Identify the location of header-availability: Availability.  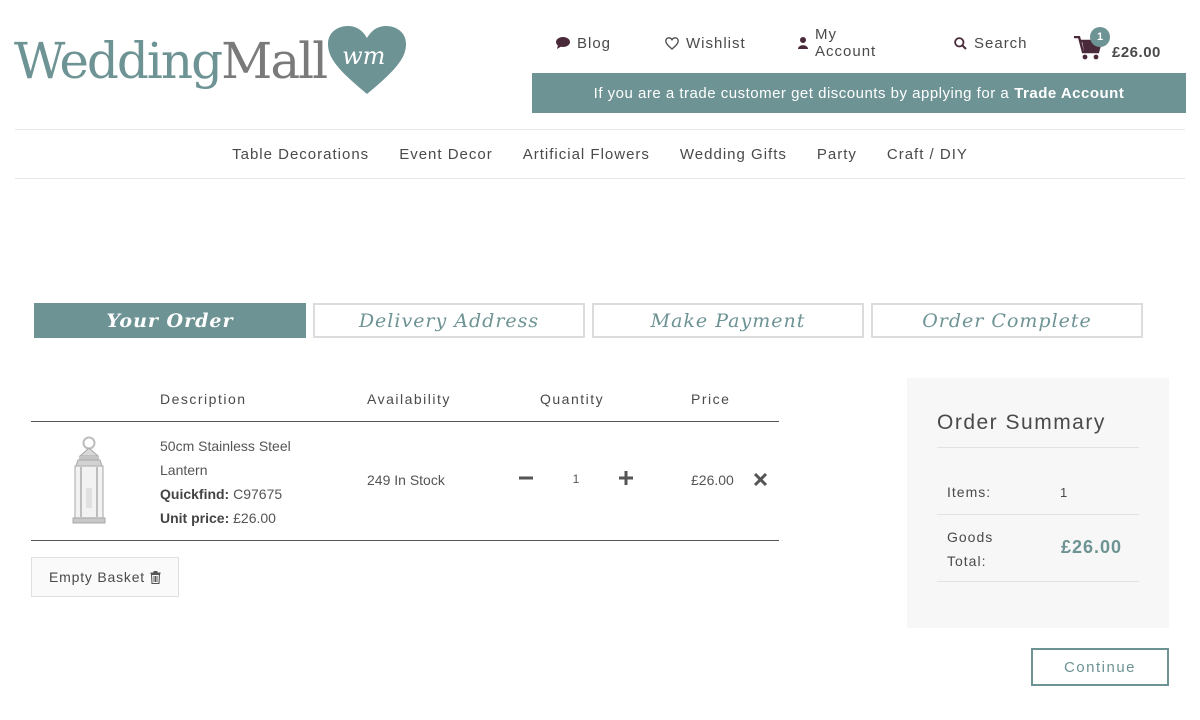
(409, 399).